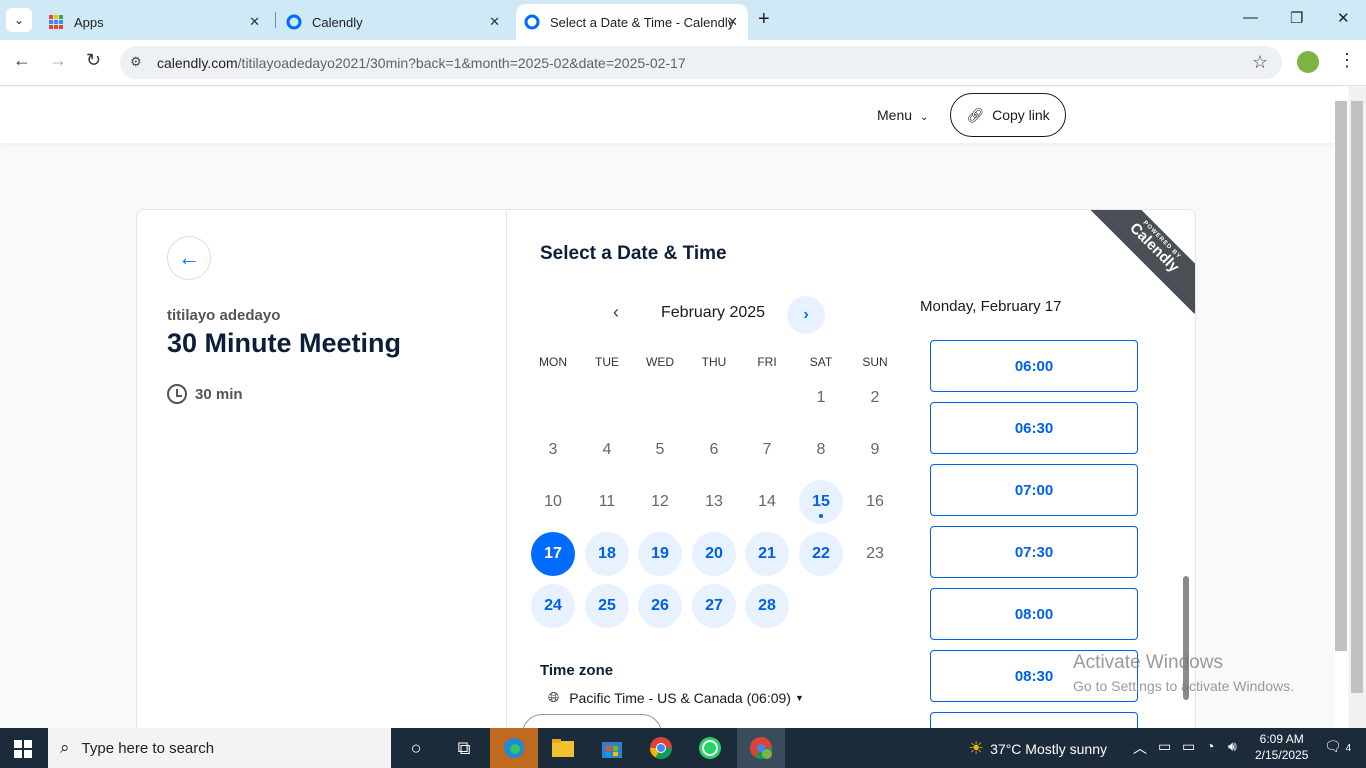 This screenshot has width=1366, height=768. Describe the element at coordinates (714, 554) in the screenshot. I see `calendar-day: 20` at that location.